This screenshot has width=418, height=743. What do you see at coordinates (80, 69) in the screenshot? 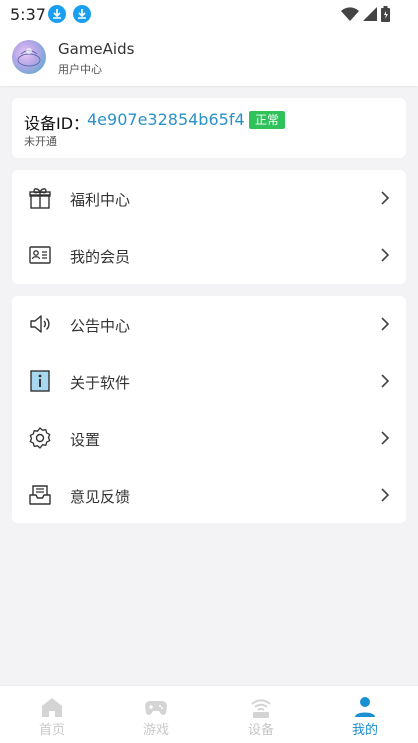
I see `header-subtitle: 用户中心` at bounding box center [80, 69].